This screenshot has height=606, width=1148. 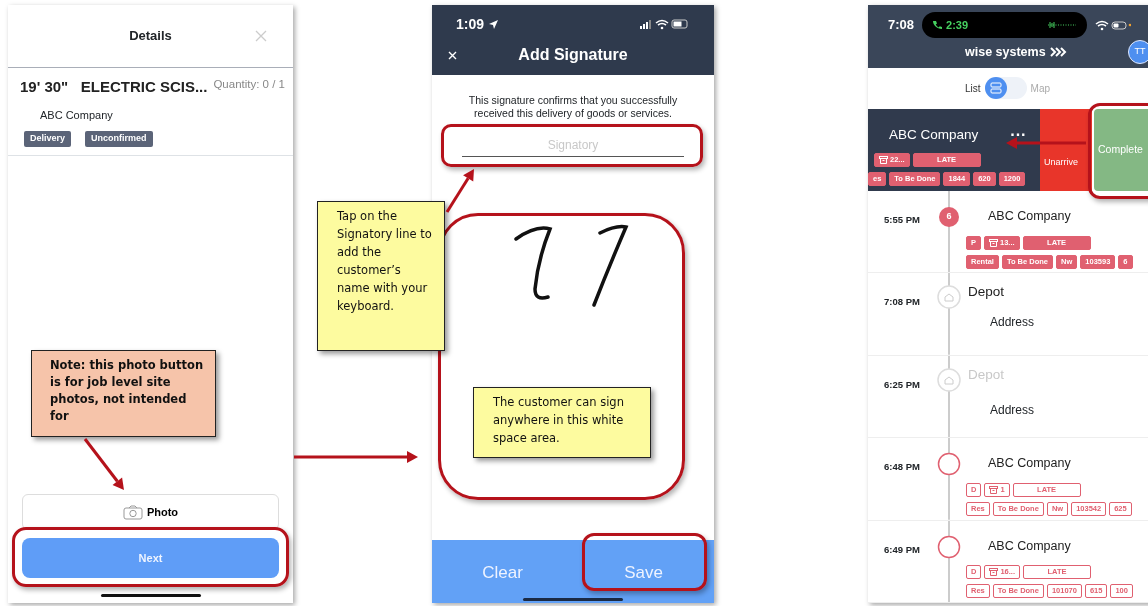 What do you see at coordinates (562, 422) in the screenshot?
I see `callout-note: The customer can sign anywhere in this white space area.` at bounding box center [562, 422].